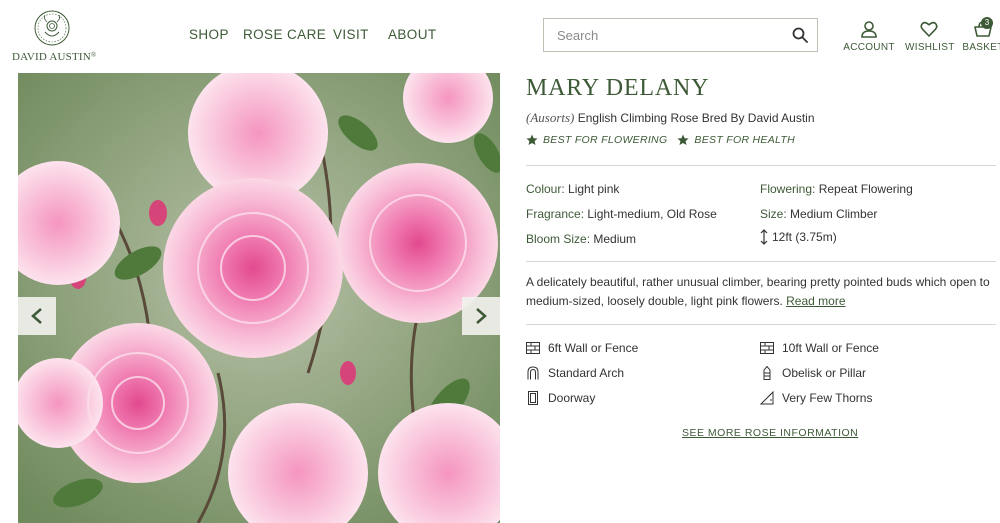 This screenshot has height=523, width=1000. What do you see at coordinates (284, 34) in the screenshot?
I see `nav-rose-care: ROSE CARE` at bounding box center [284, 34].